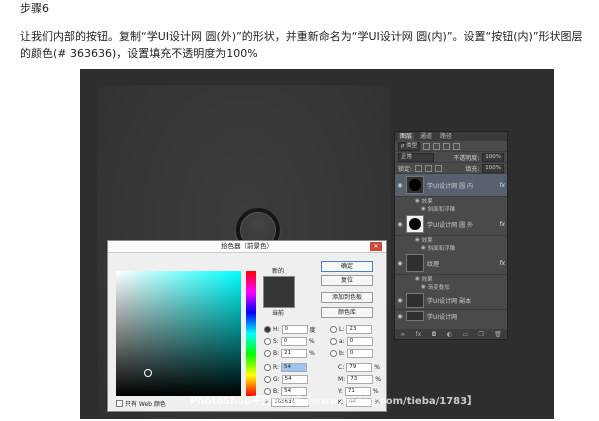  Describe the element at coordinates (294, 379) in the screenshot. I see `g-input: 54` at that location.